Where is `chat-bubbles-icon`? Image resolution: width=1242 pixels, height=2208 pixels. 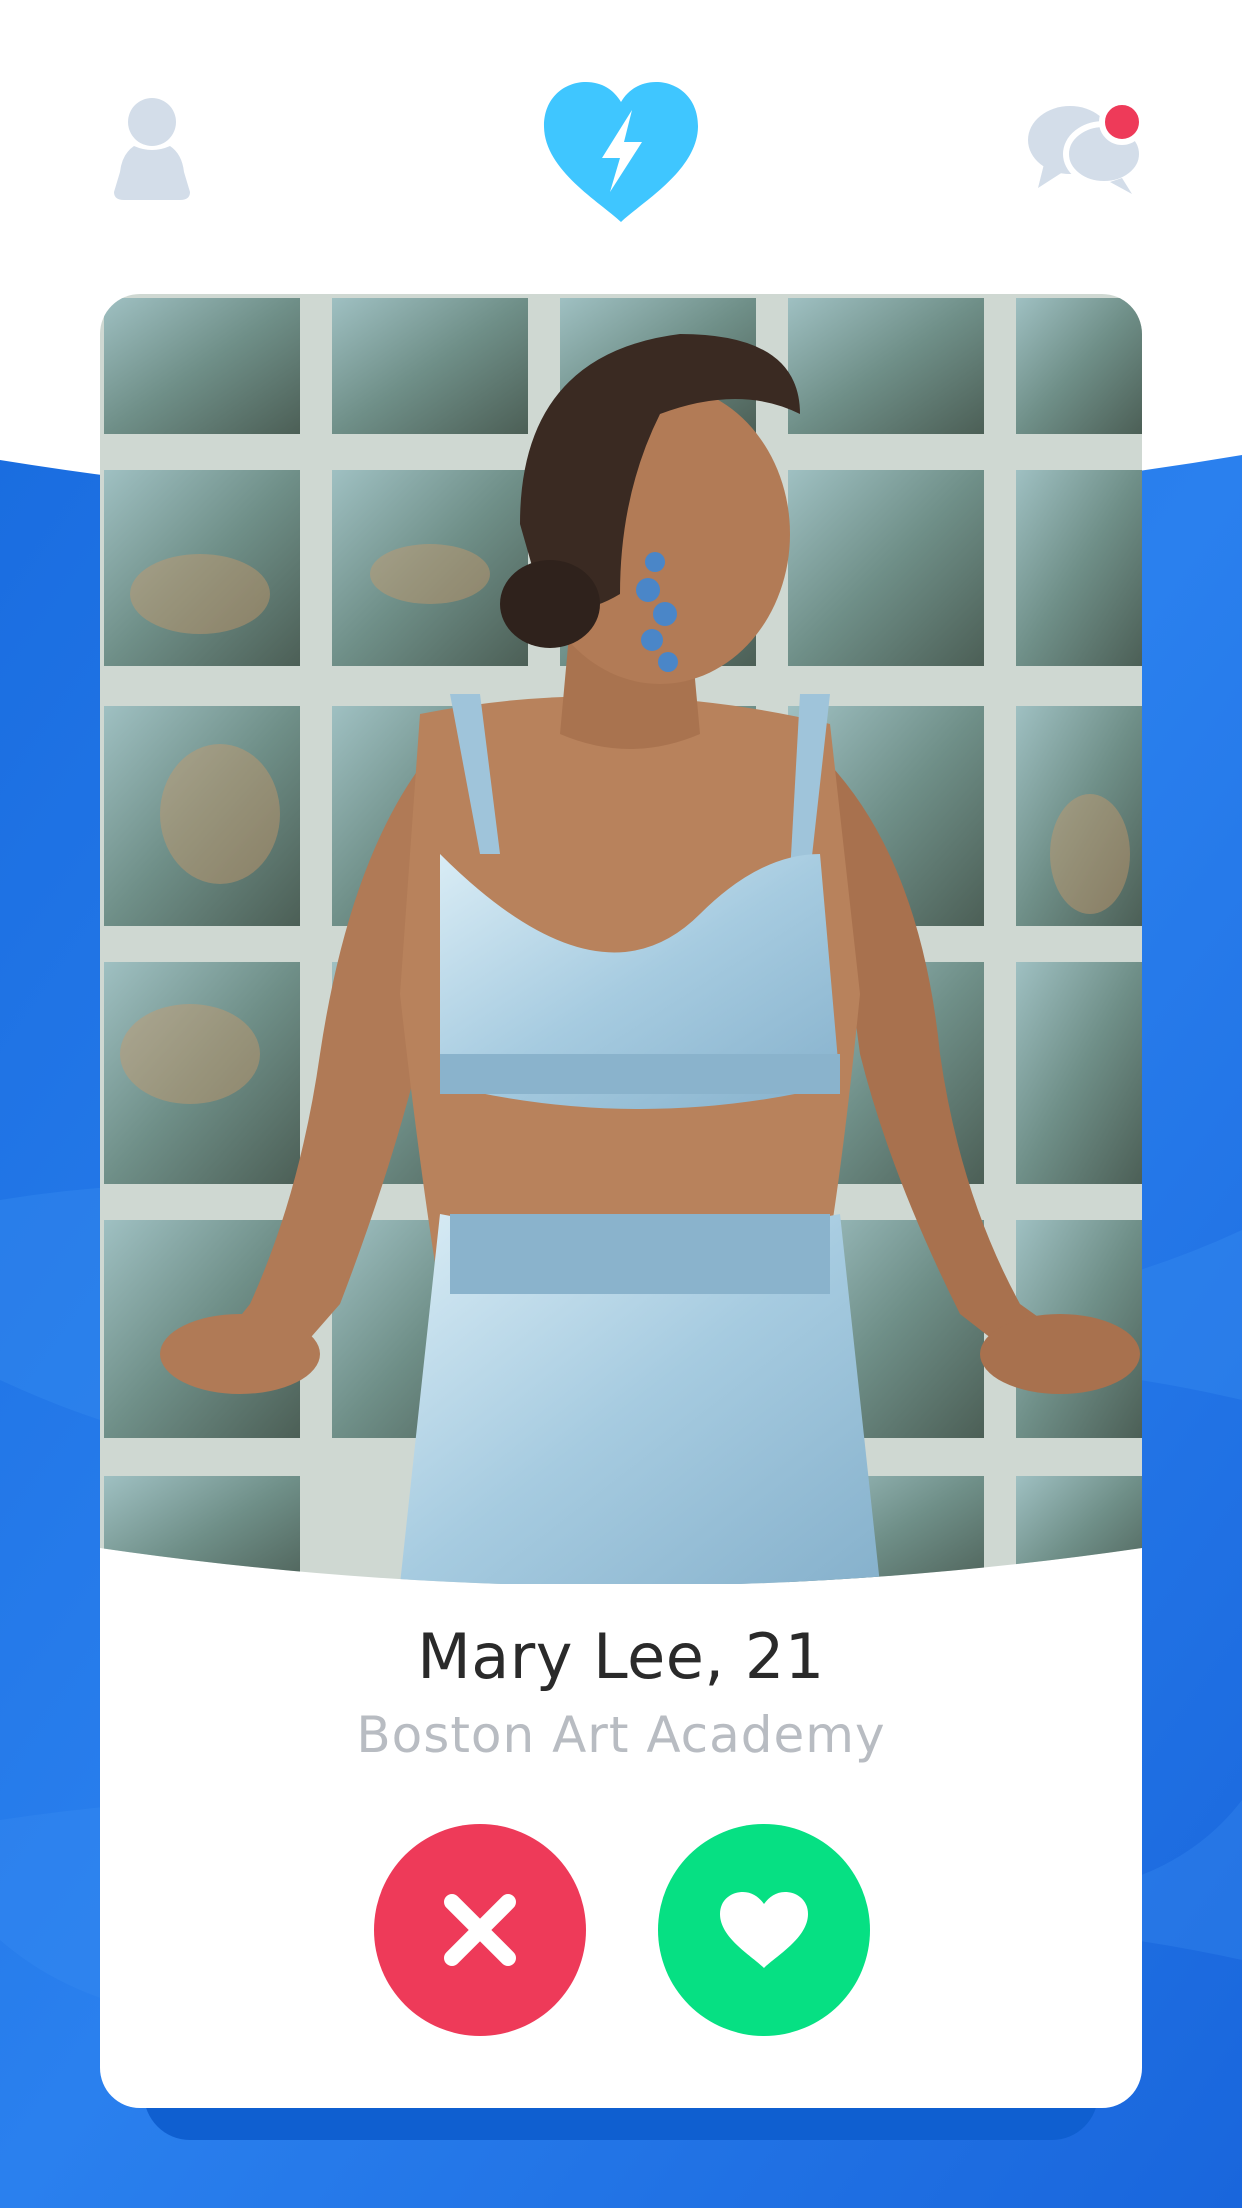
chat-bubbles-icon is located at coordinates (1086, 146).